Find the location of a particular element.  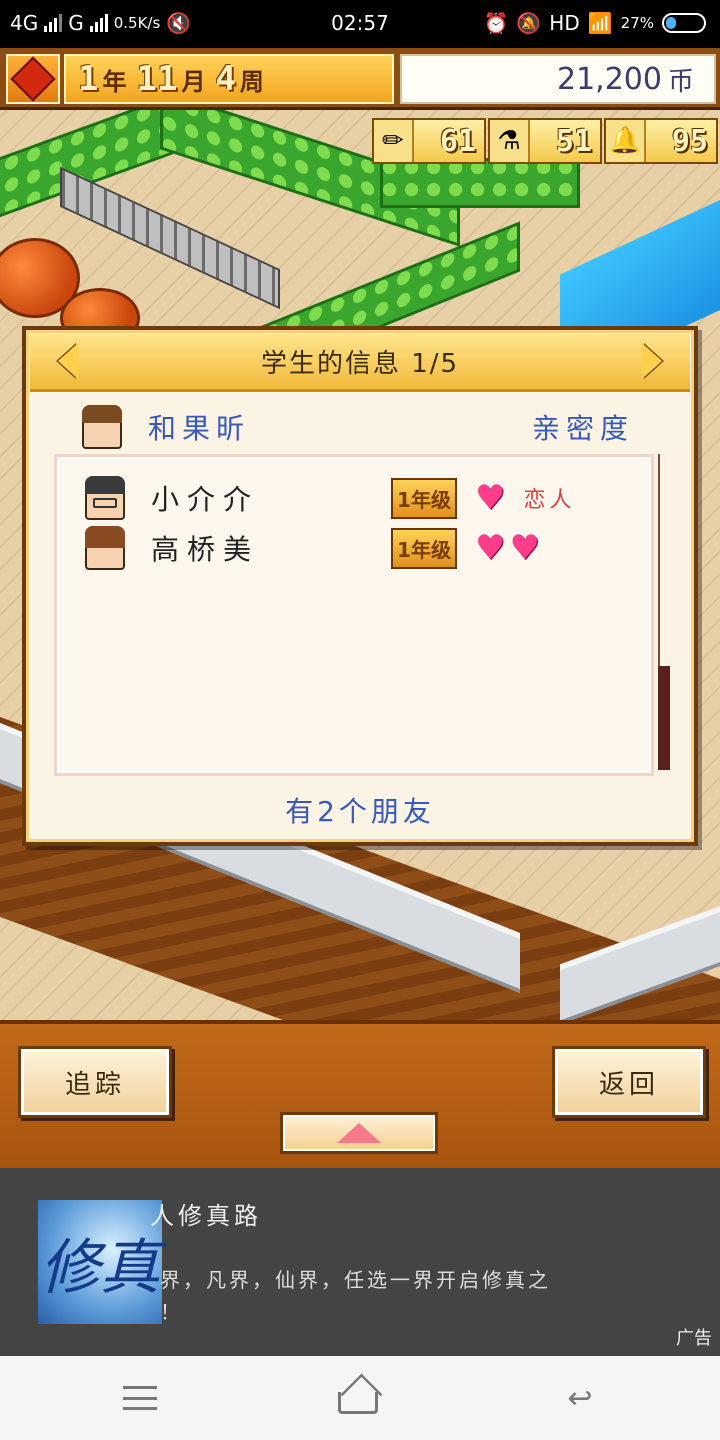

home-icon is located at coordinates (358, 1403).